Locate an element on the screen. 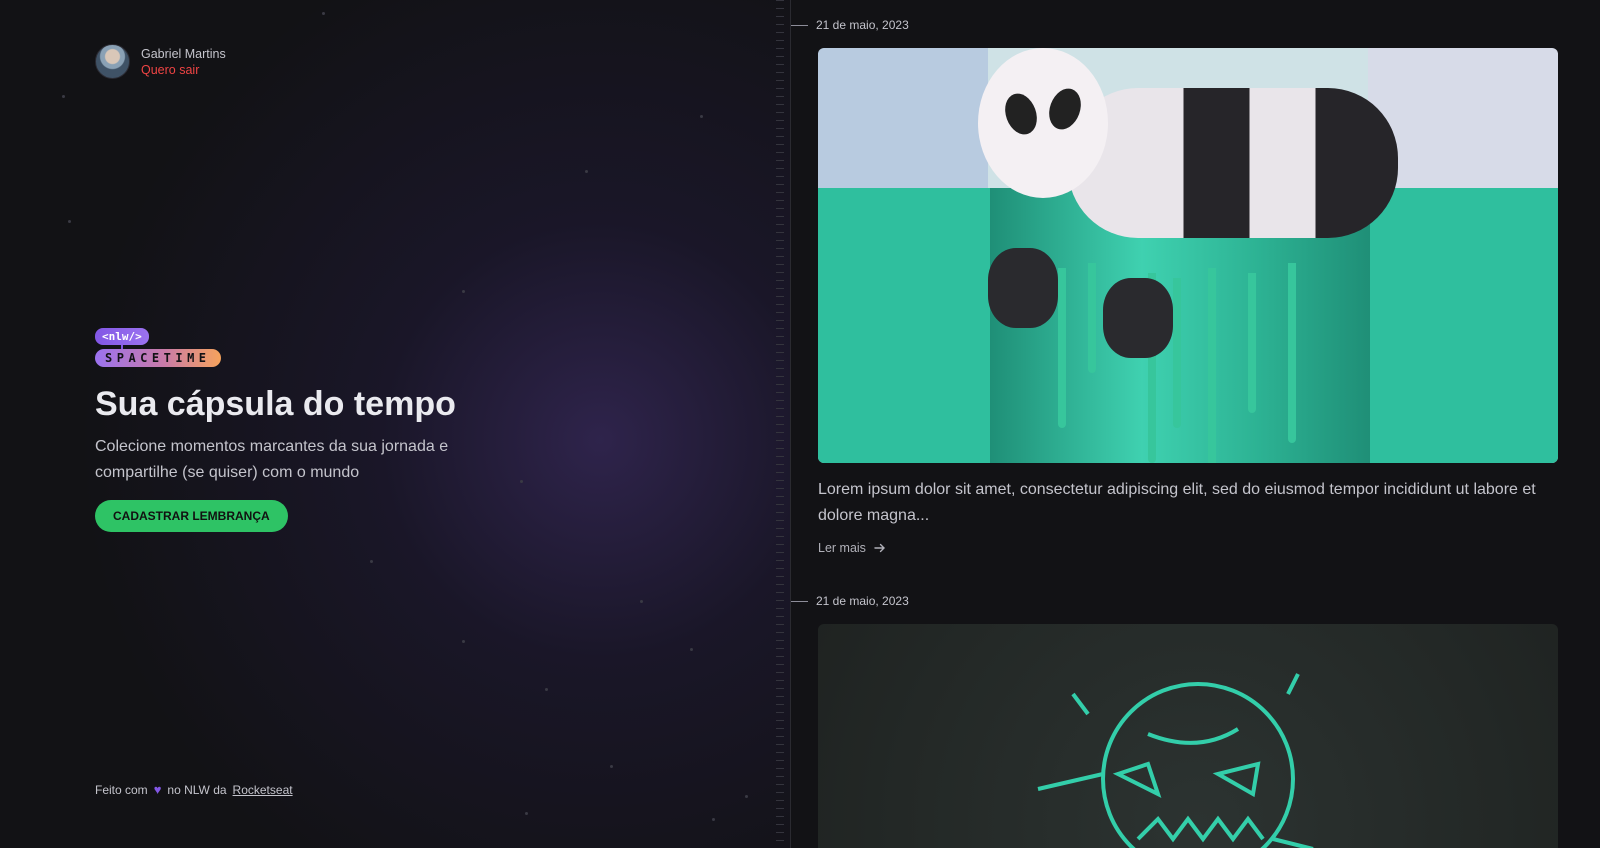  user-name: Gabriel Martins is located at coordinates (183, 53).